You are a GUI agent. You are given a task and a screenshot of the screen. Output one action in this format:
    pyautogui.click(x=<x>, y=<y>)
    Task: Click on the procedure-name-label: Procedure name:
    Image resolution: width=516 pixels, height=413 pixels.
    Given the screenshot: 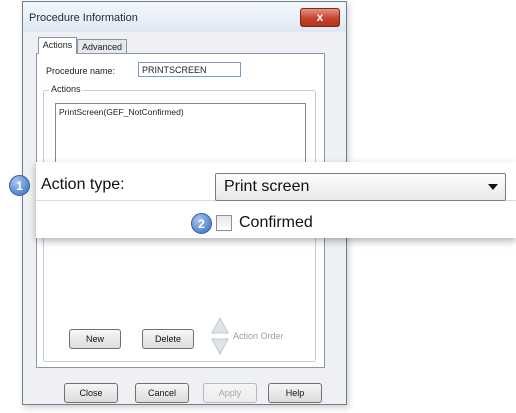 What is the action you would take?
    pyautogui.click(x=81, y=71)
    